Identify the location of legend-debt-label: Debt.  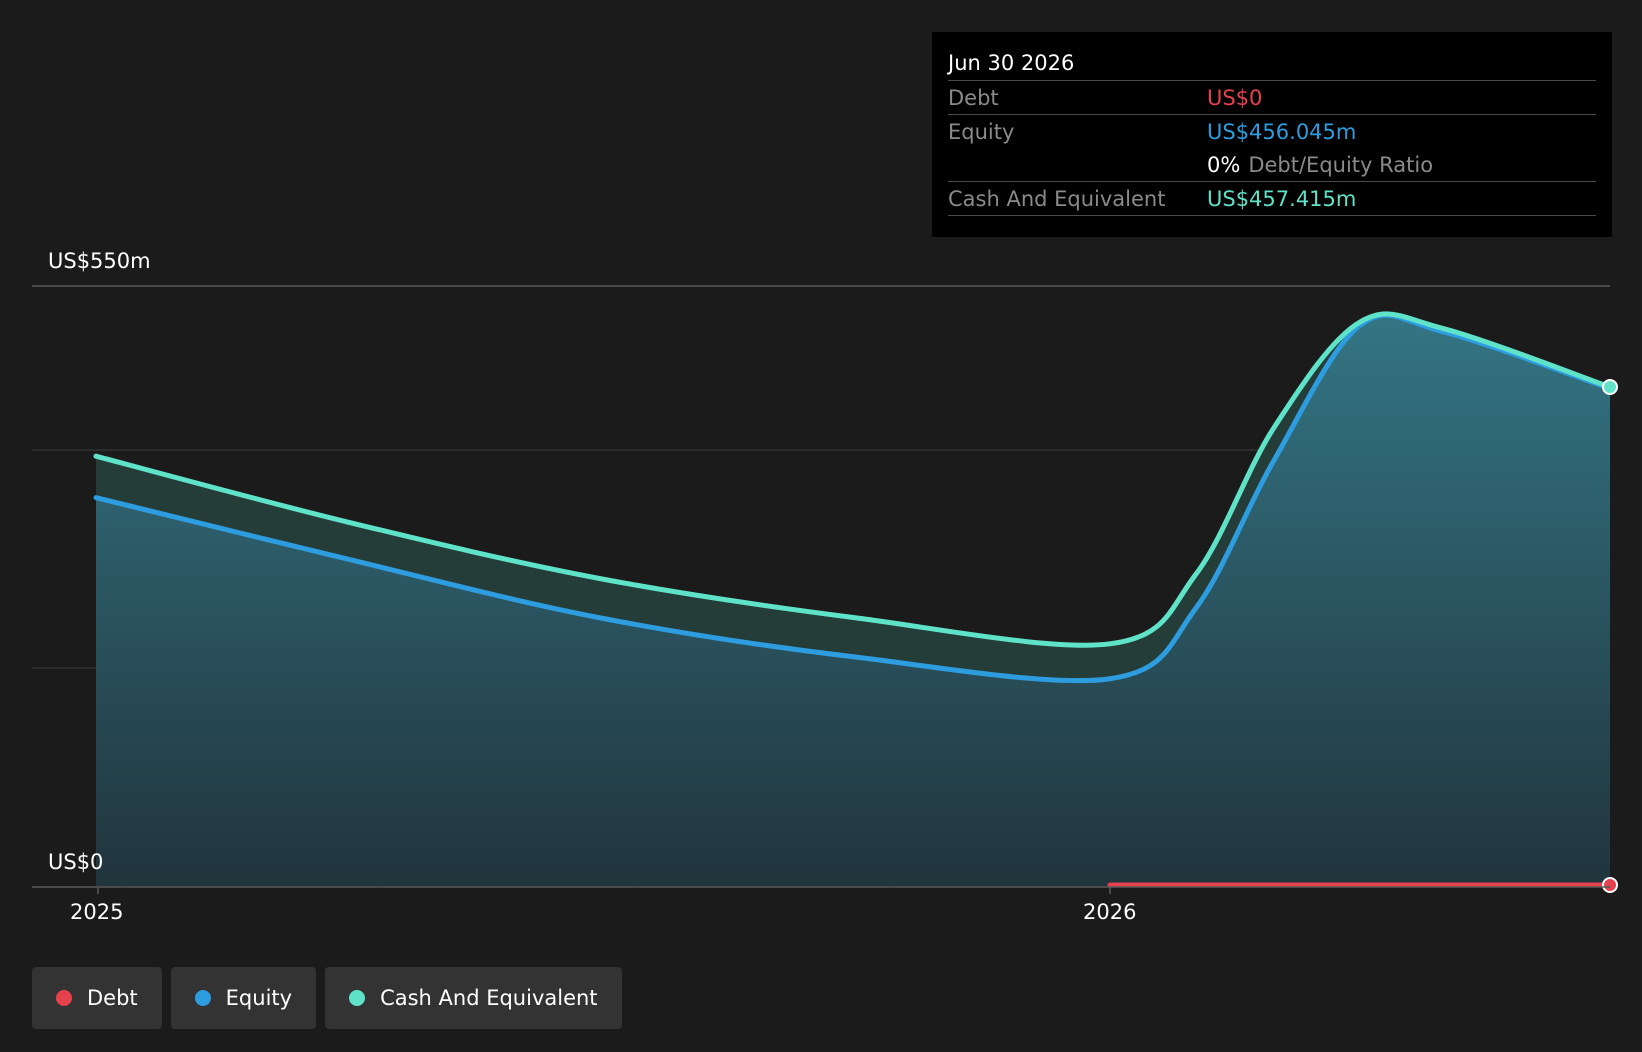
(112, 998).